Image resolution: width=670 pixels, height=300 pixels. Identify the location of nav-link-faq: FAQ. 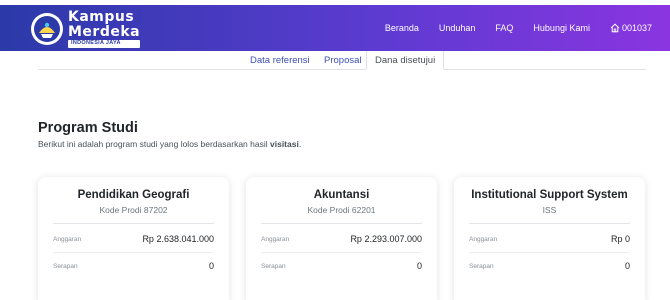
(504, 28).